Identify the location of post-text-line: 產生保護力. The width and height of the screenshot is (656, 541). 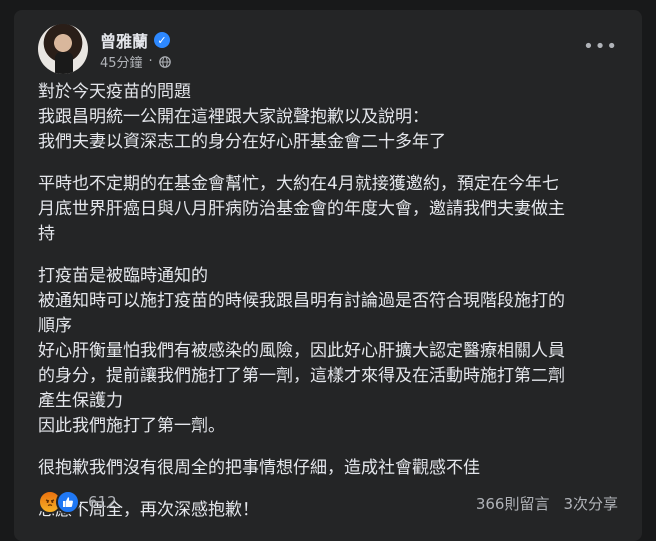
(80, 401).